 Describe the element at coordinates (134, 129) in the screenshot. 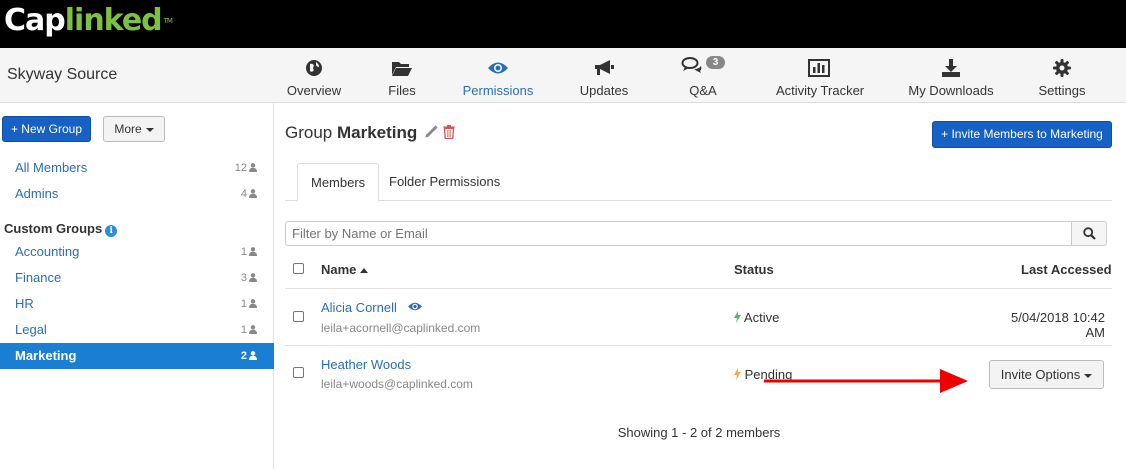

I see `more-dropdown-button: More` at that location.